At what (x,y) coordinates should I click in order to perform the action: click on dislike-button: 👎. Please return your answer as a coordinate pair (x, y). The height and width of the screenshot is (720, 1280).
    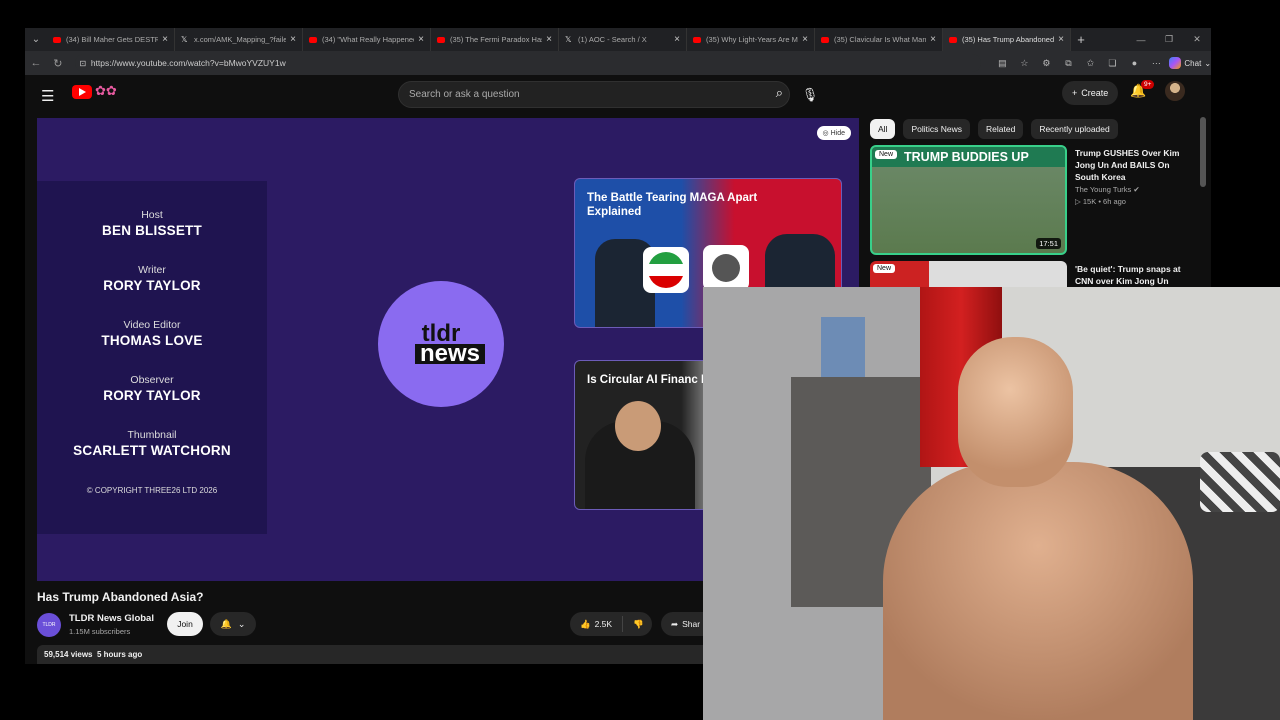
    Looking at the image, I should click on (638, 624).